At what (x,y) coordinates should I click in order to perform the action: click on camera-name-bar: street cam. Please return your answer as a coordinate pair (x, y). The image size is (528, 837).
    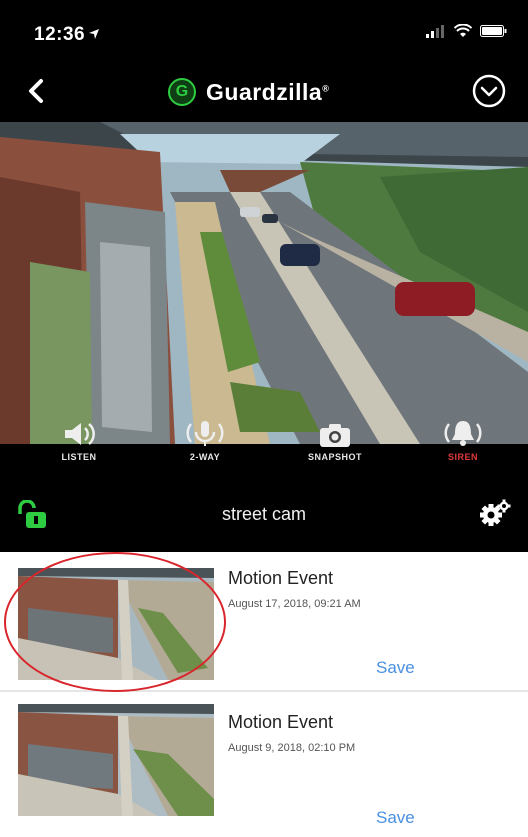
    Looking at the image, I should click on (264, 512).